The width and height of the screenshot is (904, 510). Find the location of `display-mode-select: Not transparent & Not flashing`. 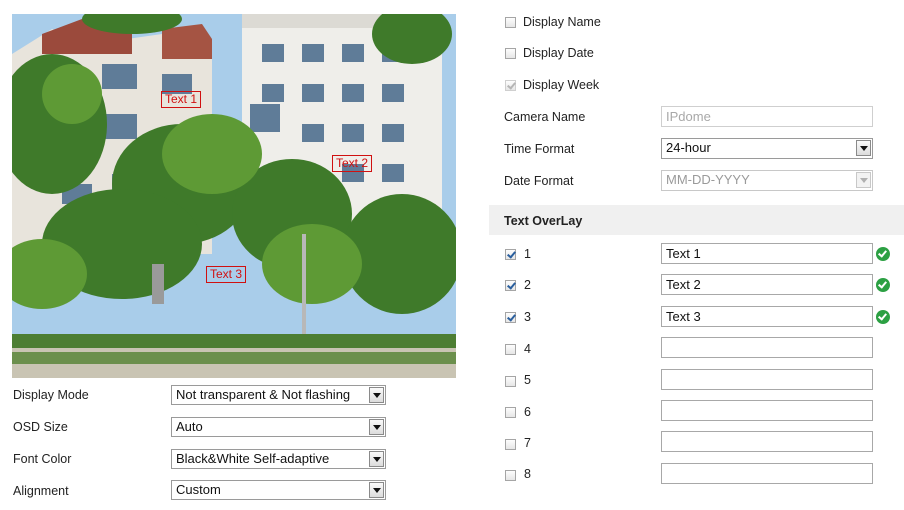

display-mode-select: Not transparent & Not flashing is located at coordinates (278, 395).